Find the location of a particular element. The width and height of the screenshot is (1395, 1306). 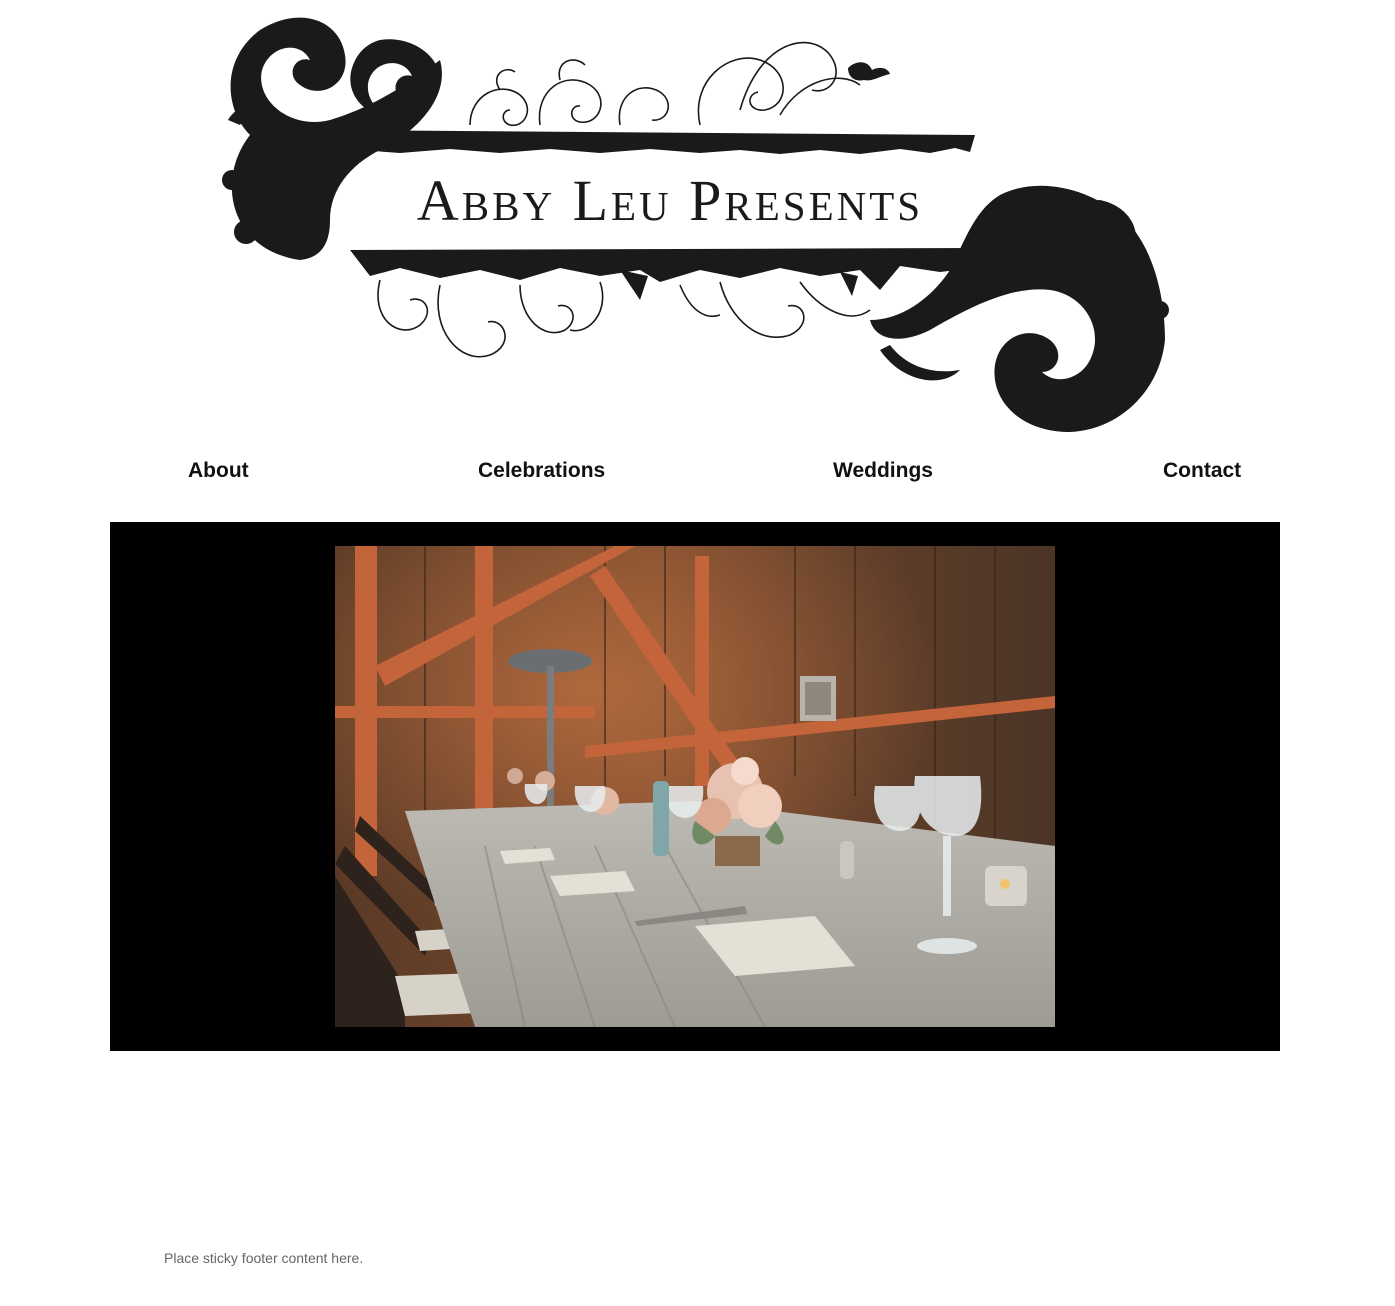

nav-link-celebrations: Celebrations is located at coordinates (541, 472).